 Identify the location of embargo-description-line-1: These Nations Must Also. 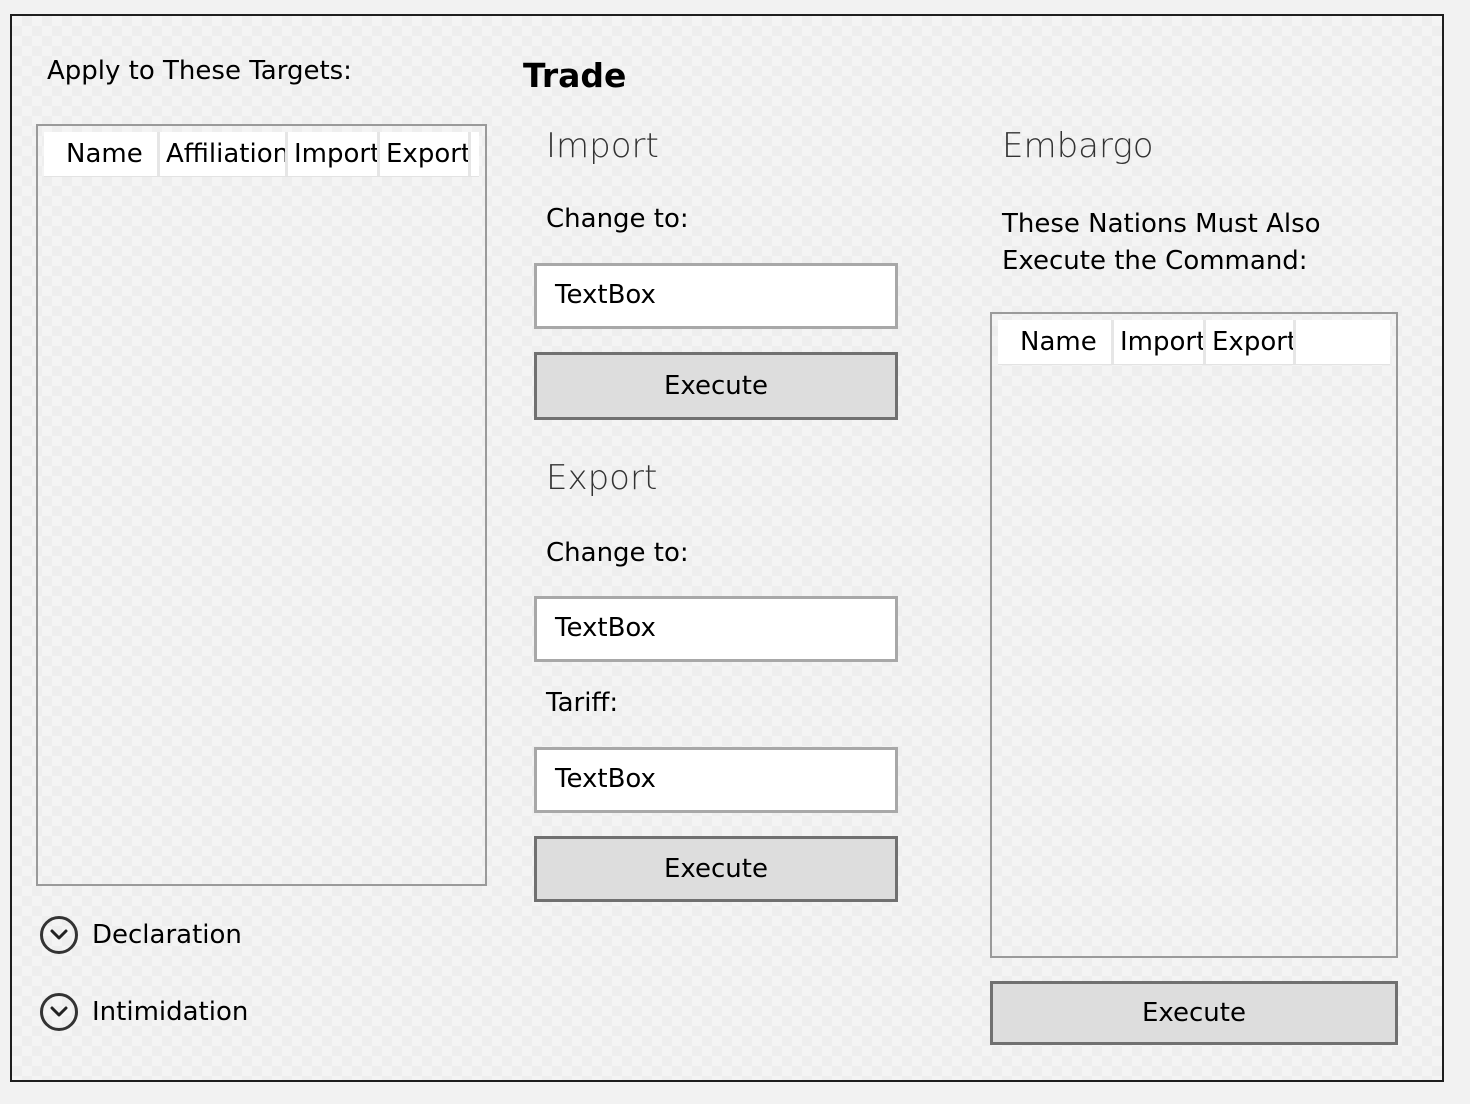
(1161, 224).